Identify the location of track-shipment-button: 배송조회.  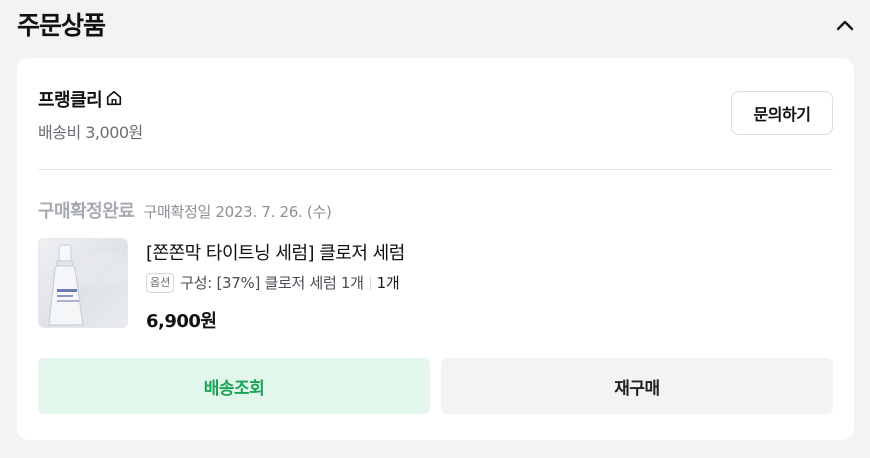
(234, 386).